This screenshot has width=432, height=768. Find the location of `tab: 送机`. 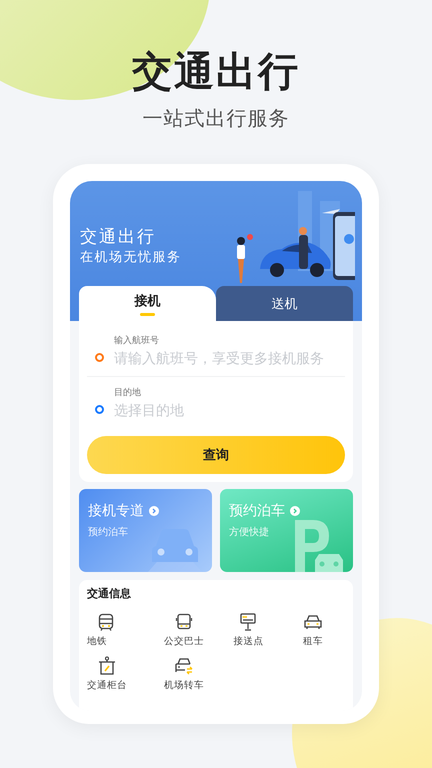

tab: 送机 is located at coordinates (284, 303).